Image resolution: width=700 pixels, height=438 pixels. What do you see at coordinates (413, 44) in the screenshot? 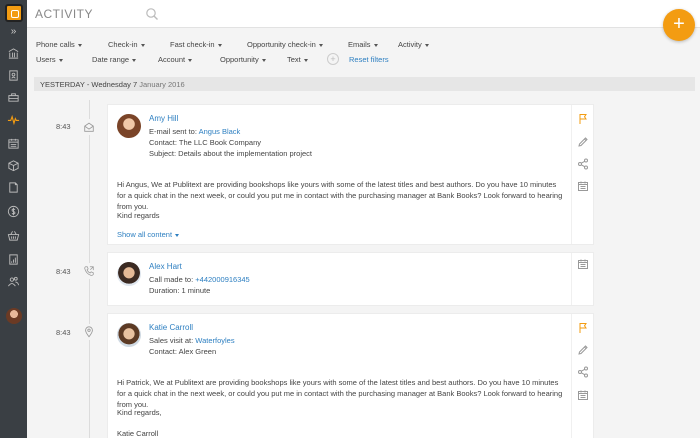
I see `filter-activity: Activity` at bounding box center [413, 44].